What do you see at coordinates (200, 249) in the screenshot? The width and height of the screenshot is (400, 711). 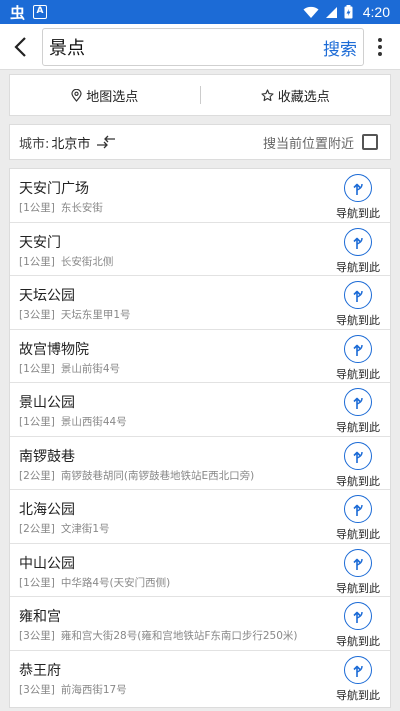 I see `list-item: 天安门 [1公里] 长安街北侧 导航到此` at bounding box center [200, 249].